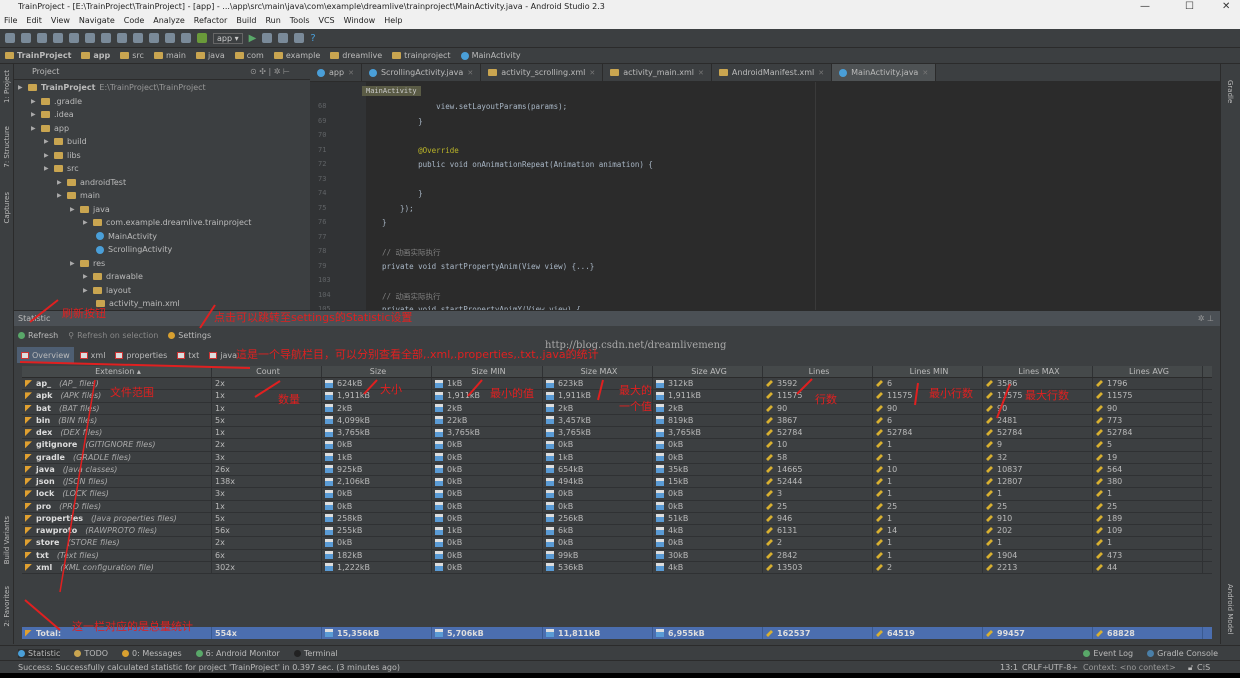 This screenshot has height=678, width=1240. What do you see at coordinates (87, 263) in the screenshot?
I see `tree-node: ▶ res` at bounding box center [87, 263].